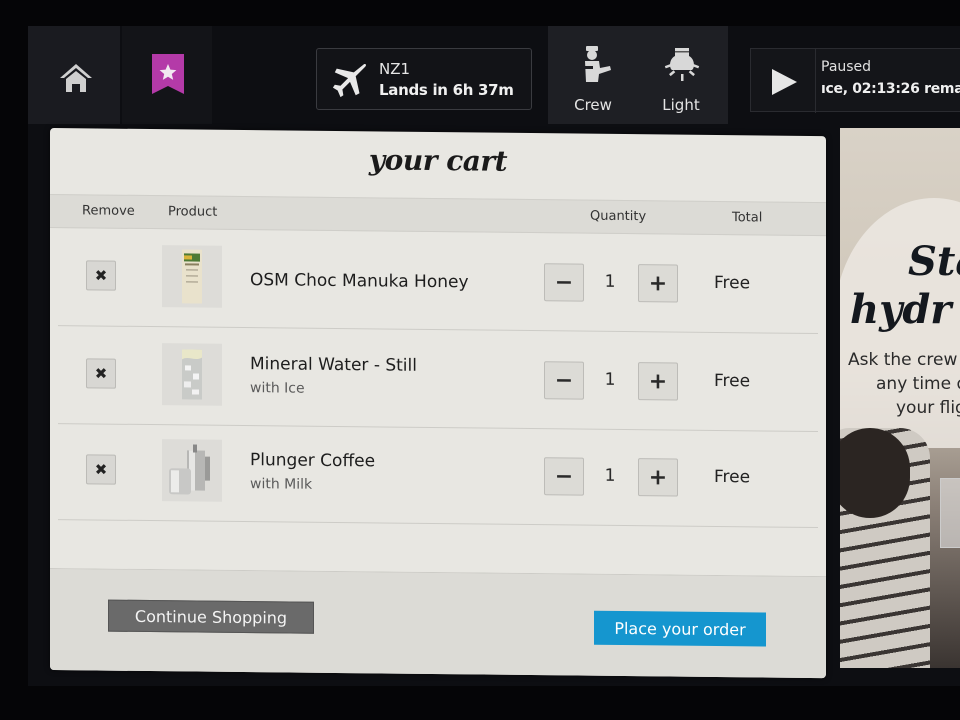  I want to click on bookmark-star-icon, so click(168, 74).